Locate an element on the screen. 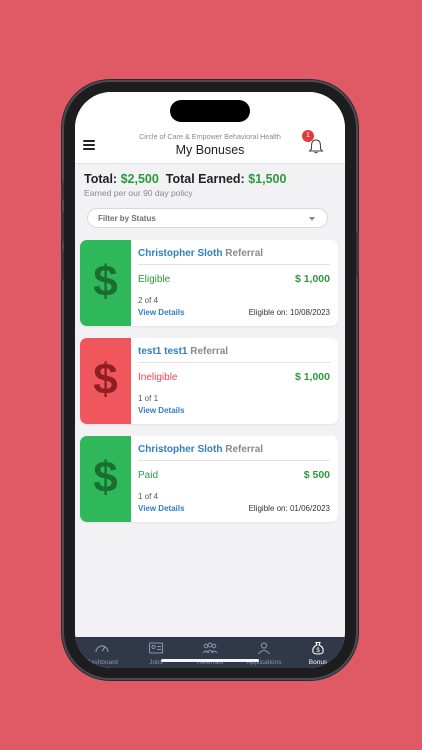 The width and height of the screenshot is (422, 750). tab-label: Dashboard is located at coordinates (102, 662).